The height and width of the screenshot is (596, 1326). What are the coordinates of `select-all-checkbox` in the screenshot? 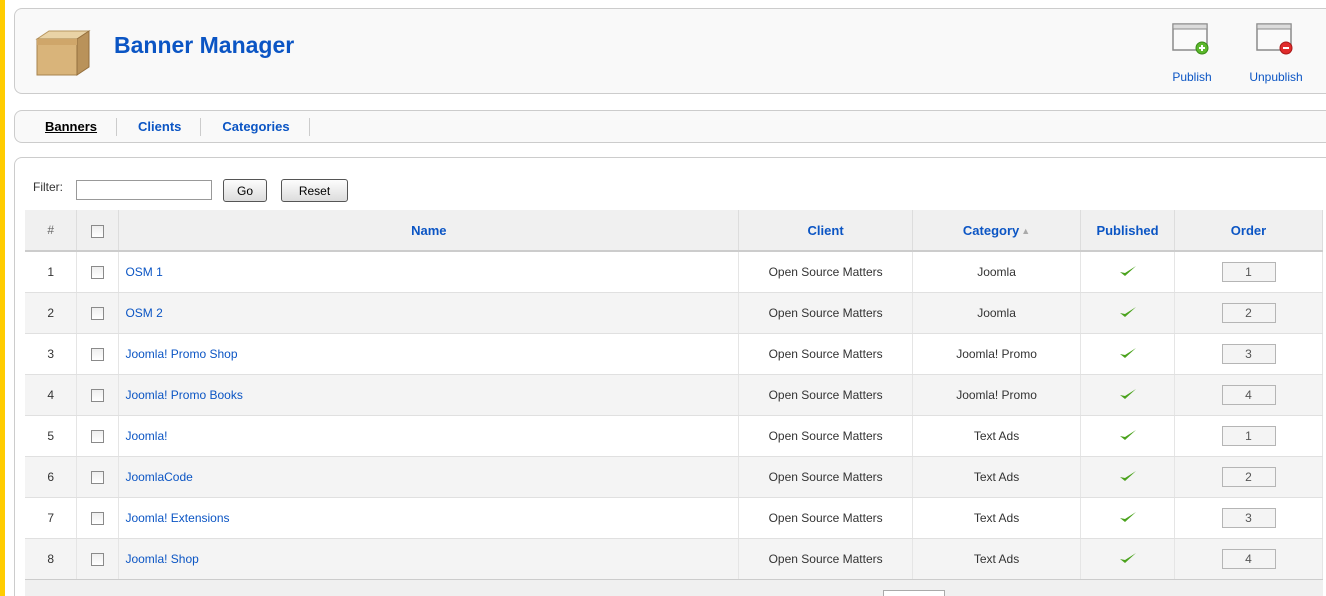 It's located at (98, 231).